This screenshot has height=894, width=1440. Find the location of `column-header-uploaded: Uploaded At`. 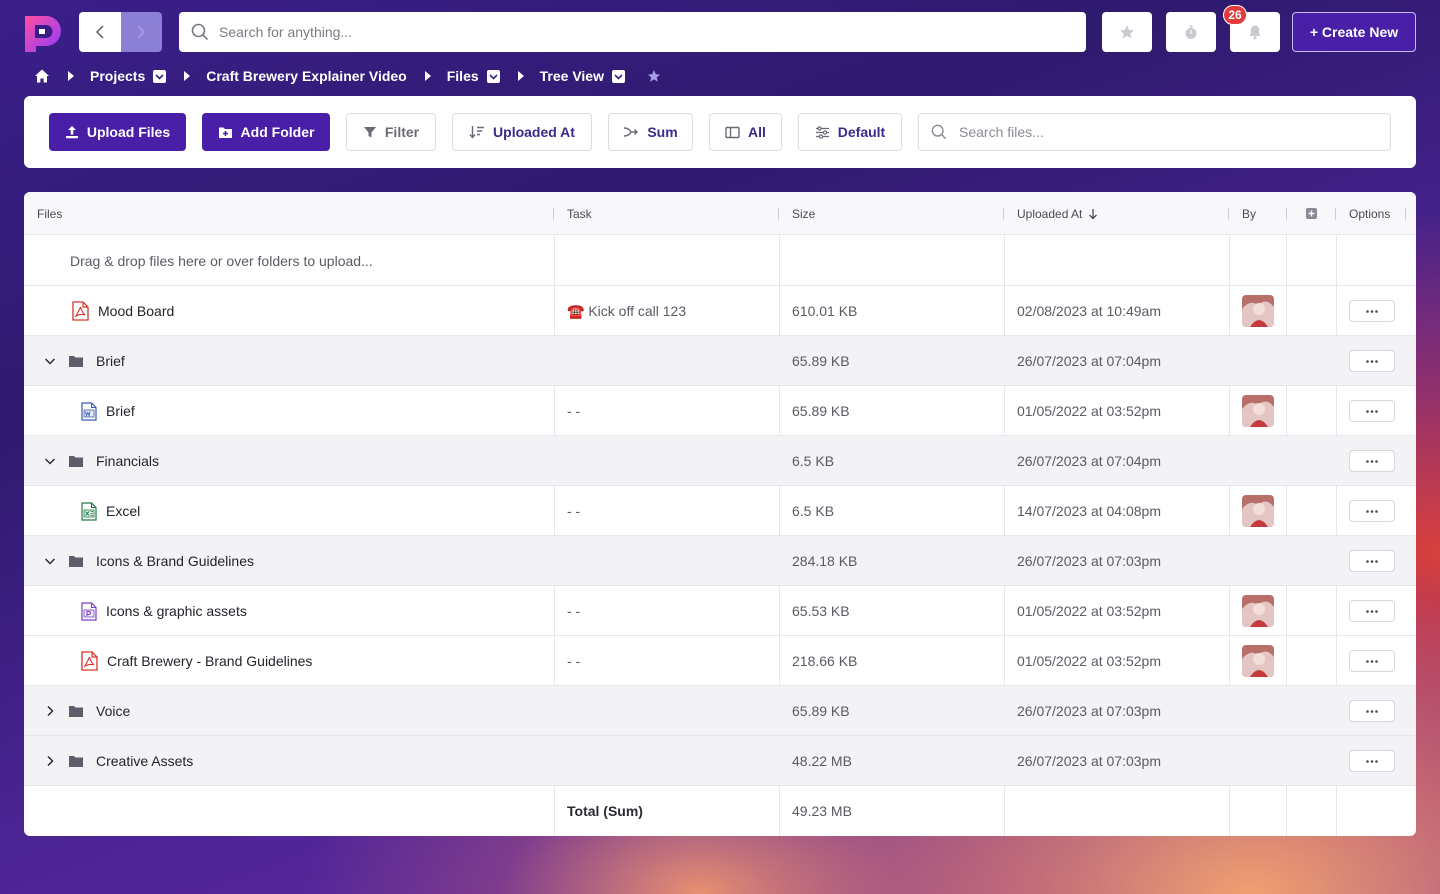

column-header-uploaded: Uploaded At is located at coordinates (1057, 213).